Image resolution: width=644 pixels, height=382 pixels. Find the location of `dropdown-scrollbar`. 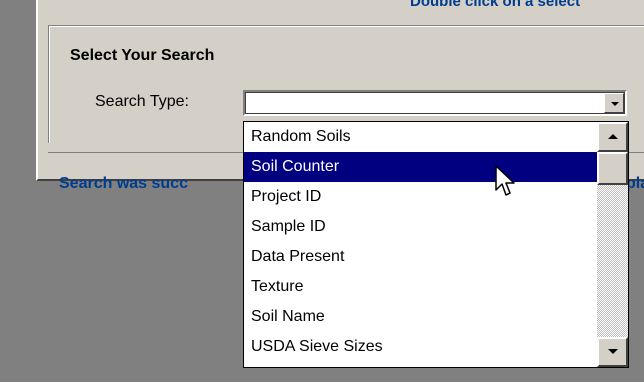

dropdown-scrollbar is located at coordinates (612, 244).